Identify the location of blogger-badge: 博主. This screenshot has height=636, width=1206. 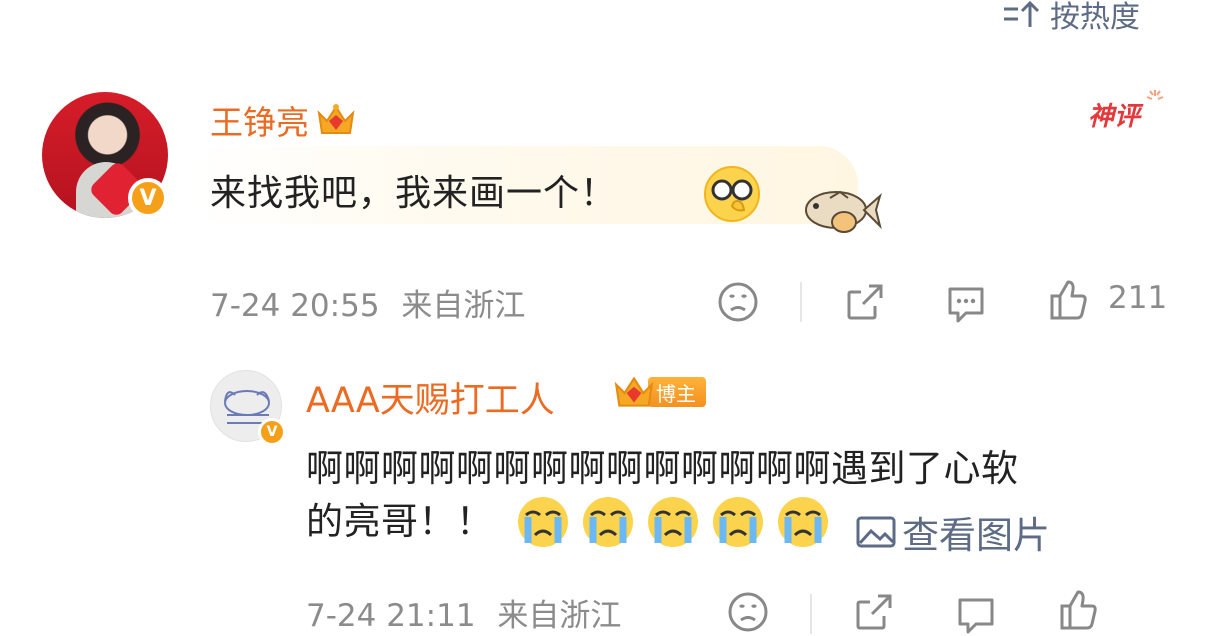
(659, 392).